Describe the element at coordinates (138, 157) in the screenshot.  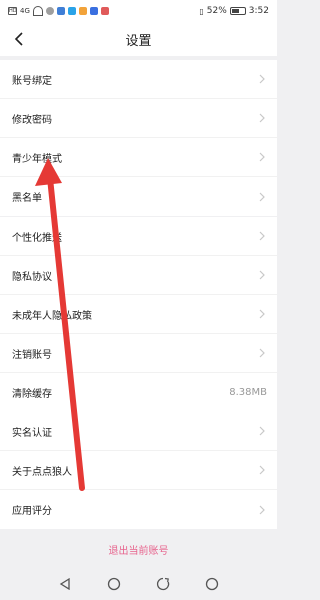
I see `settings-item-teen-mode: 青少年模式` at that location.